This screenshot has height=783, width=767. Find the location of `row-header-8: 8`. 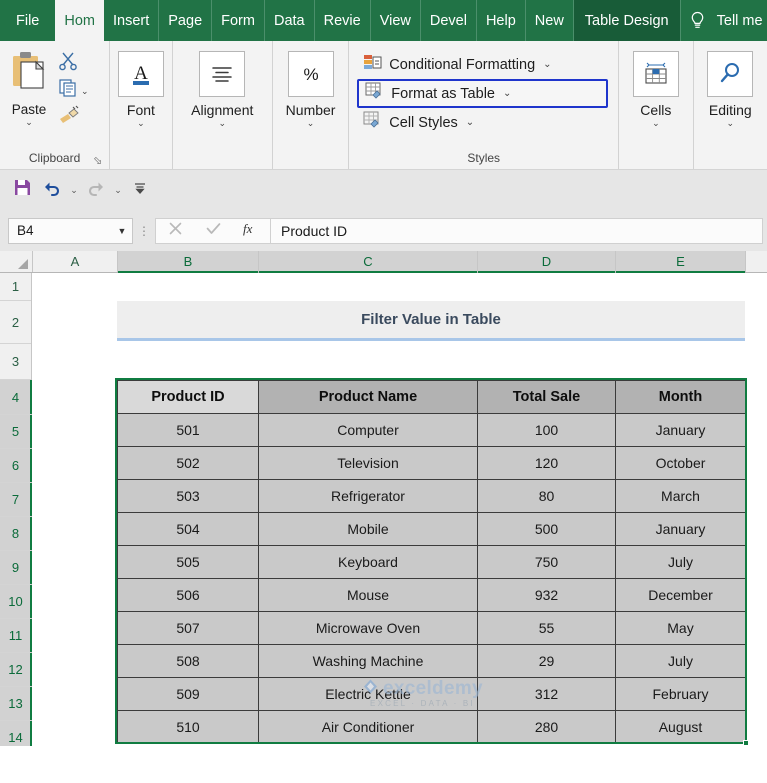

row-header-8: 8 is located at coordinates (16, 534).